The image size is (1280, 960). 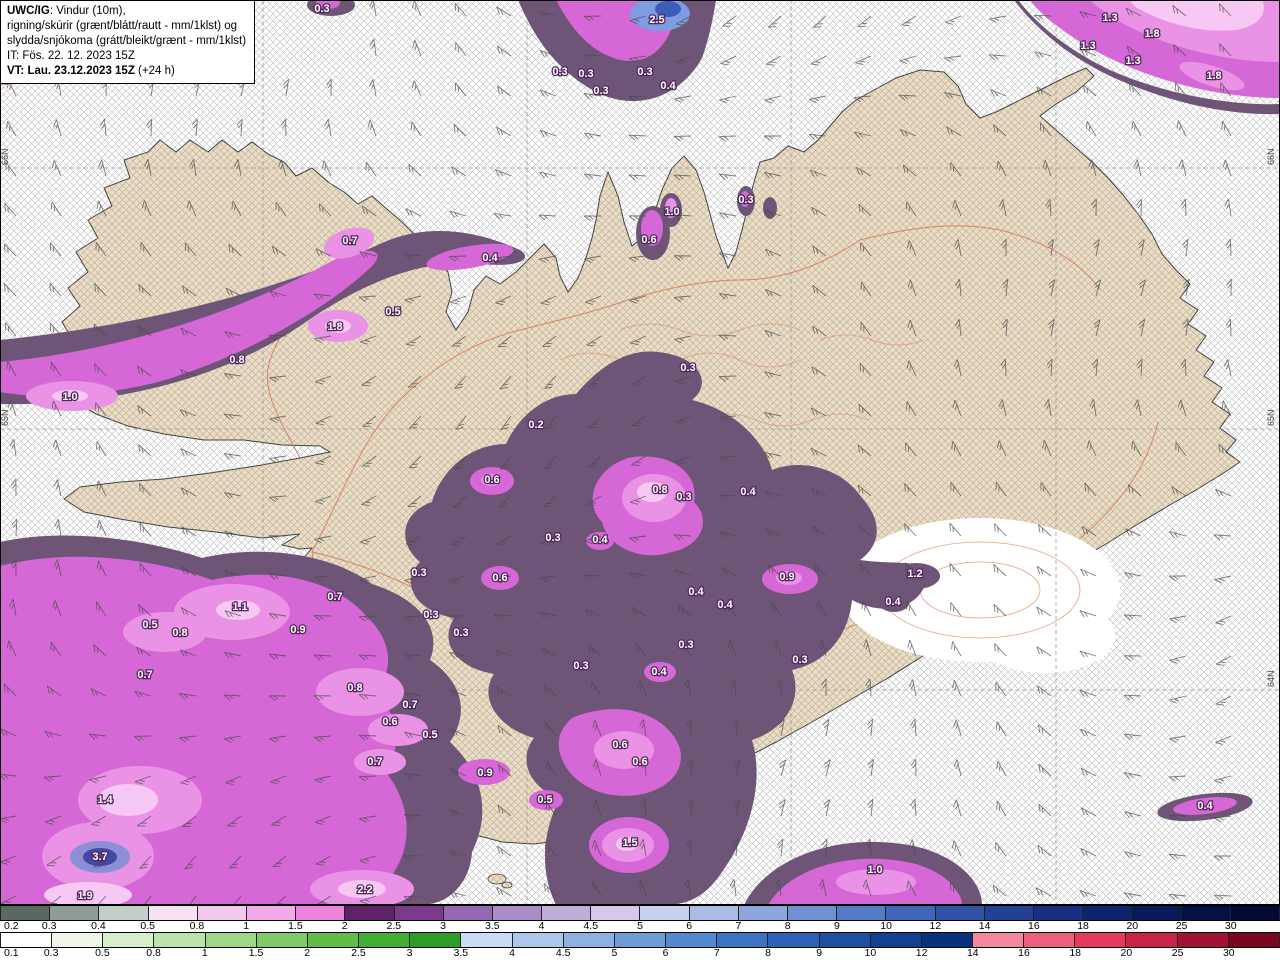 What do you see at coordinates (1271, 417) in the screenshot?
I see `latitude-label: 65N` at bounding box center [1271, 417].